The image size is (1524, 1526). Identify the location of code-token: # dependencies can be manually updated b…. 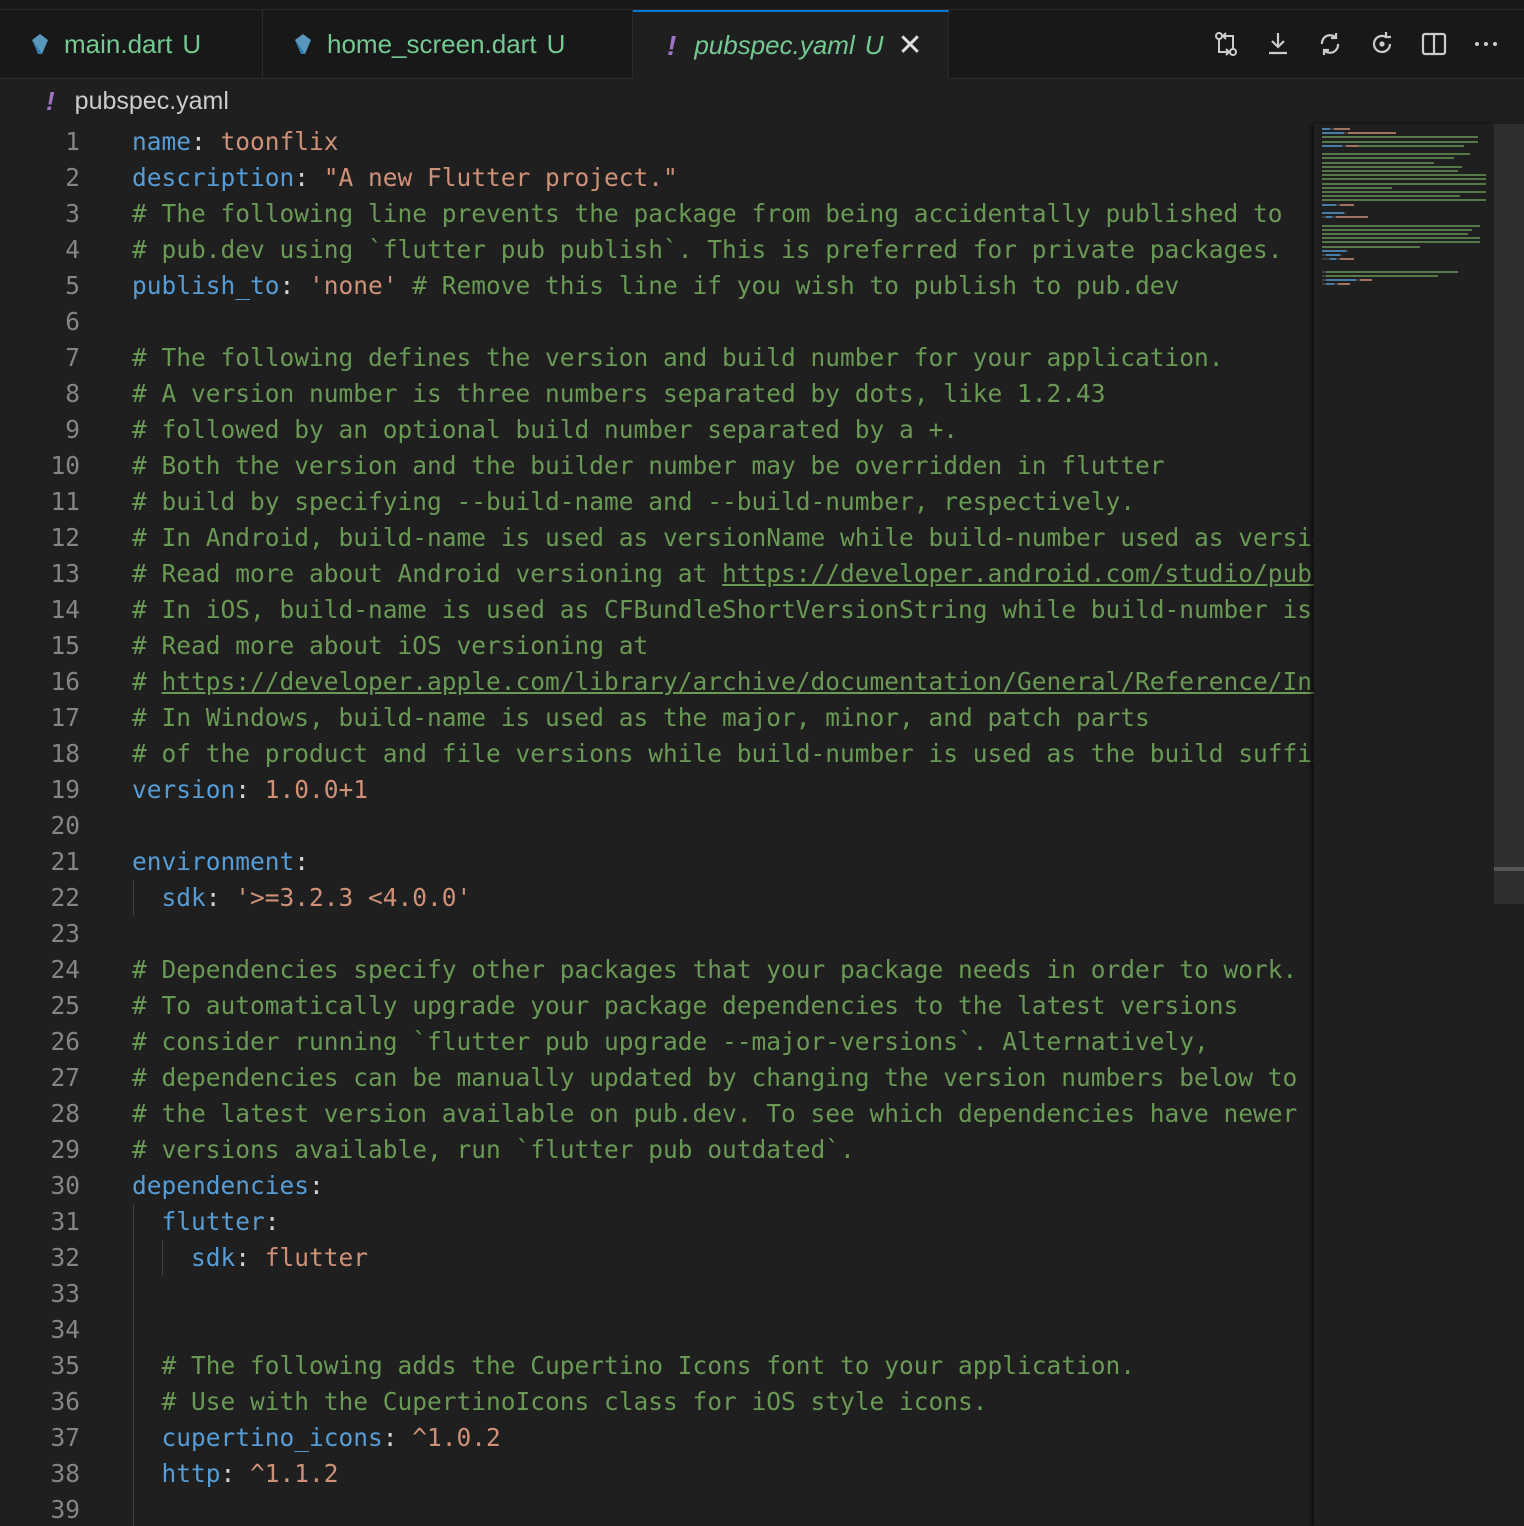
(715, 1077).